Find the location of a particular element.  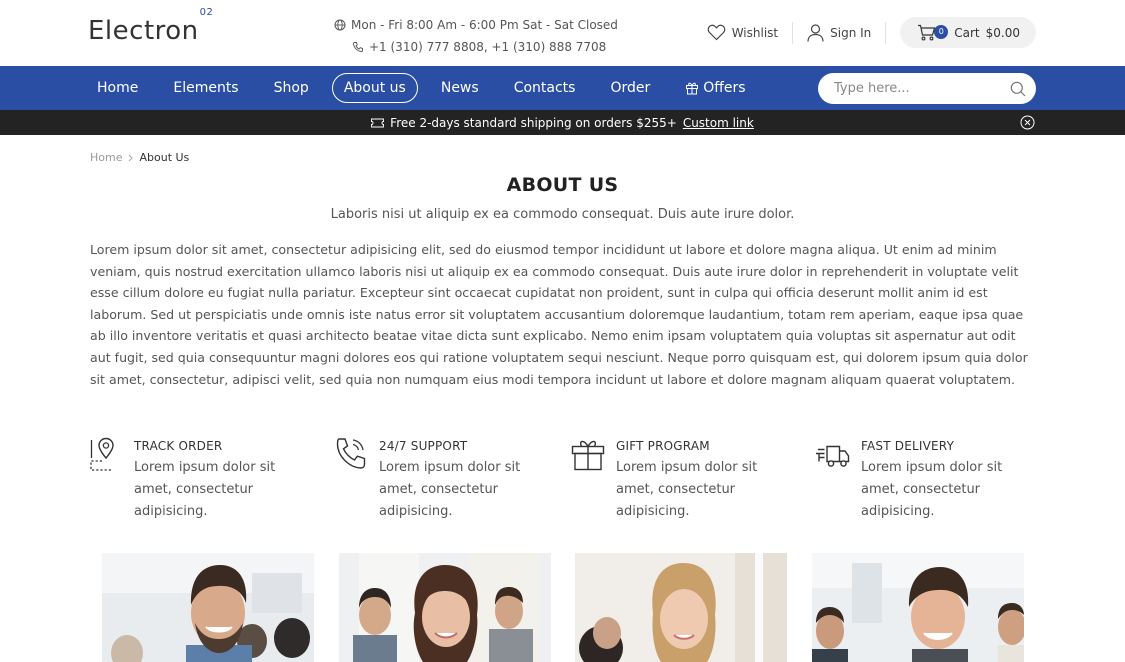

nav-item-home: Home is located at coordinates (117, 88).